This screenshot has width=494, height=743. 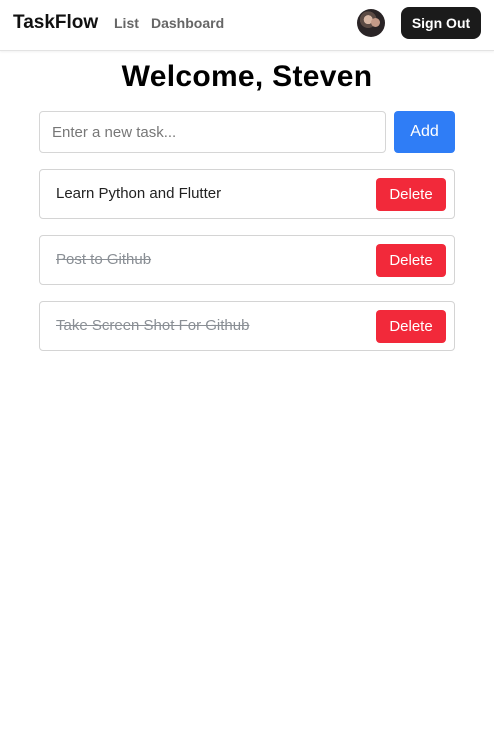 I want to click on add-task-button: Add, so click(x=424, y=132).